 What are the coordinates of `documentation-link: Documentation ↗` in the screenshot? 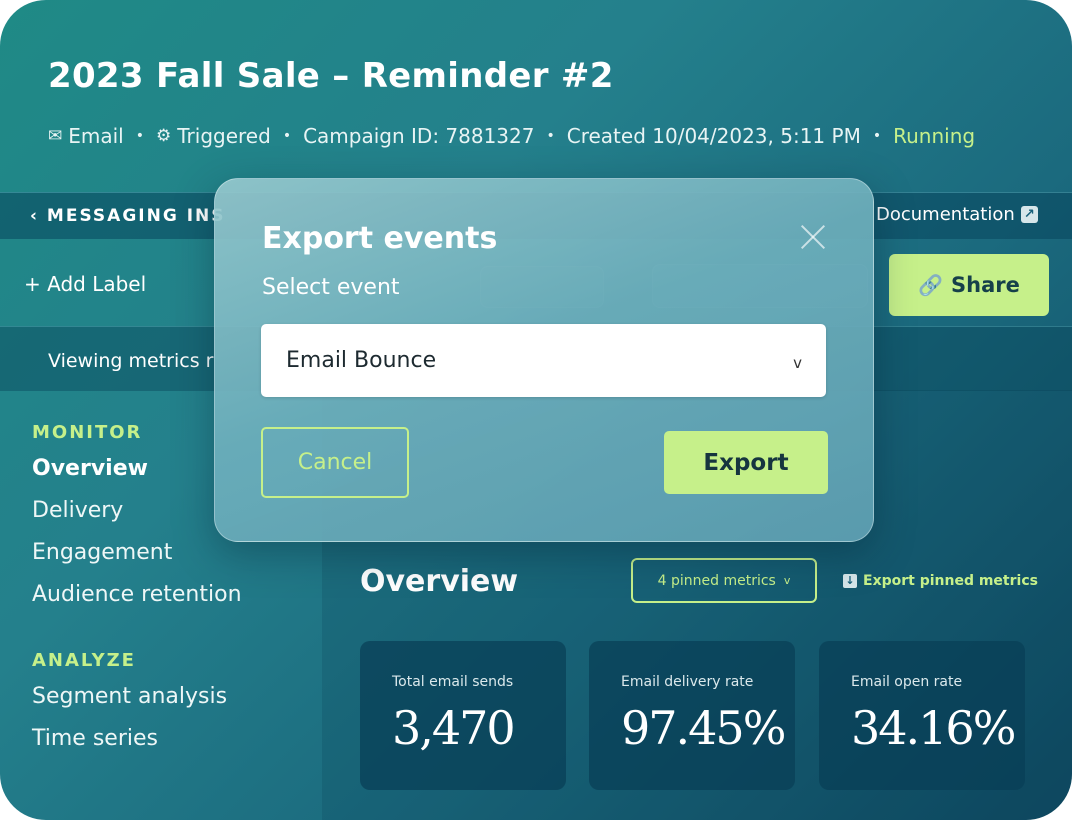 It's located at (957, 214).